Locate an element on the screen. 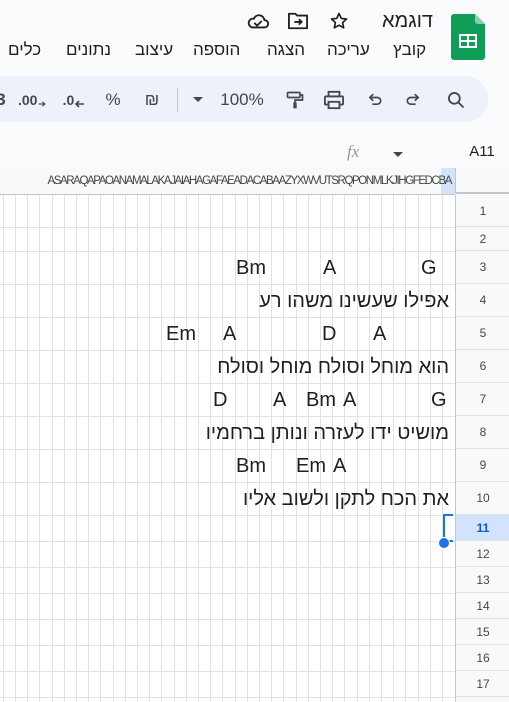  menu-file: קובץ is located at coordinates (409, 50).